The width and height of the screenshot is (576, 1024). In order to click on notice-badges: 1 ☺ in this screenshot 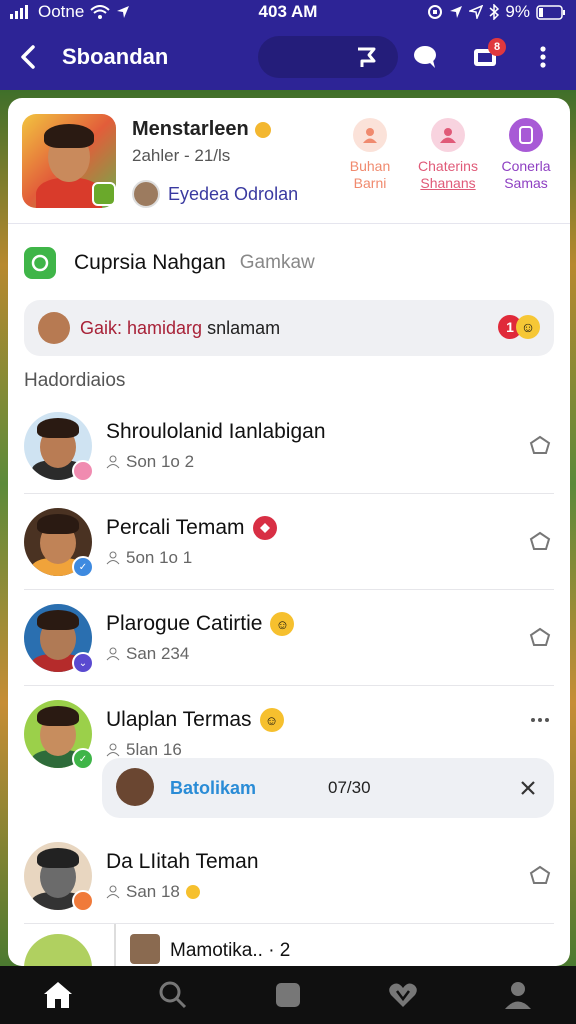, I will do `click(519, 327)`.